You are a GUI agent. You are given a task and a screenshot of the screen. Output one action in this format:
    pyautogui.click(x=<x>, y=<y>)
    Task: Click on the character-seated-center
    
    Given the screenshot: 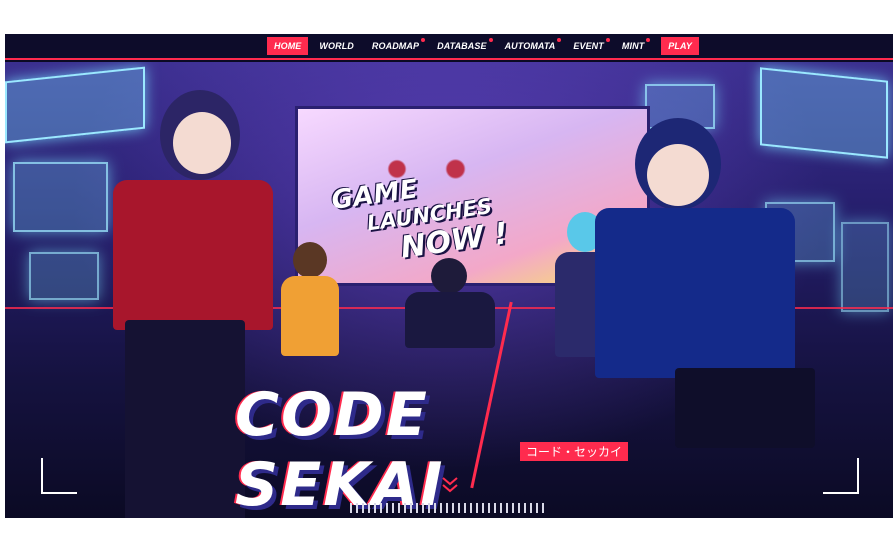 What is the action you would take?
    pyautogui.click(x=450, y=303)
    